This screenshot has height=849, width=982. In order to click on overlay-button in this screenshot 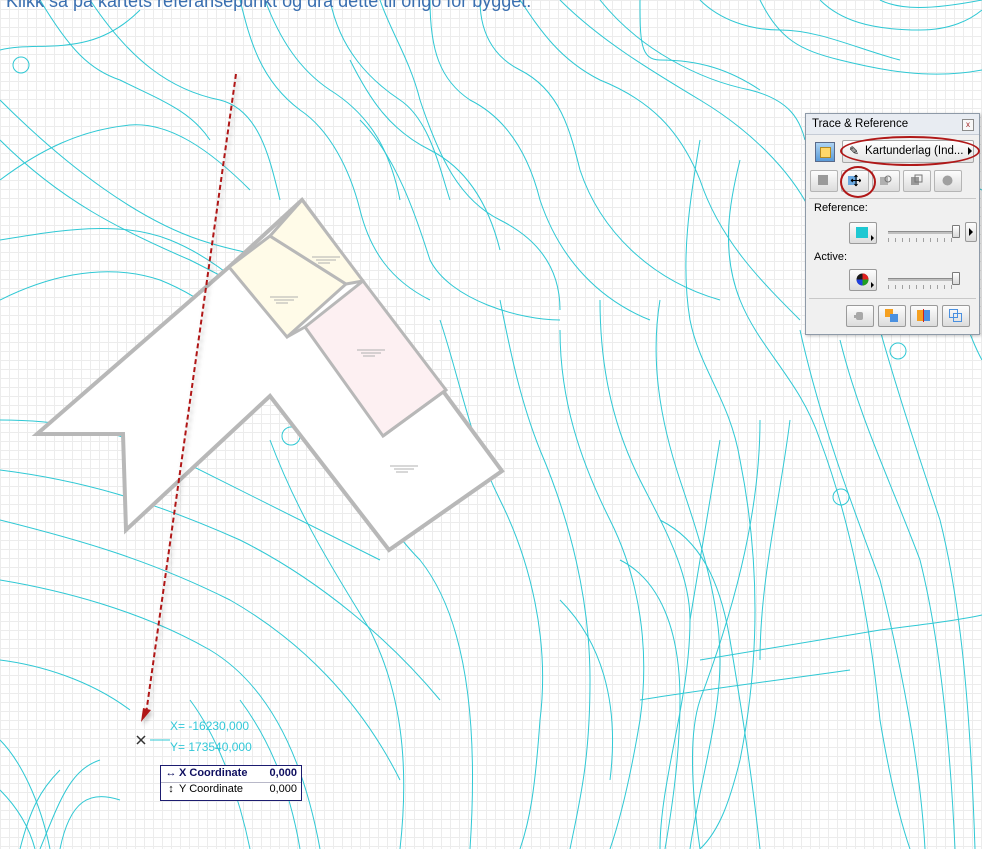, I will do `click(956, 316)`.